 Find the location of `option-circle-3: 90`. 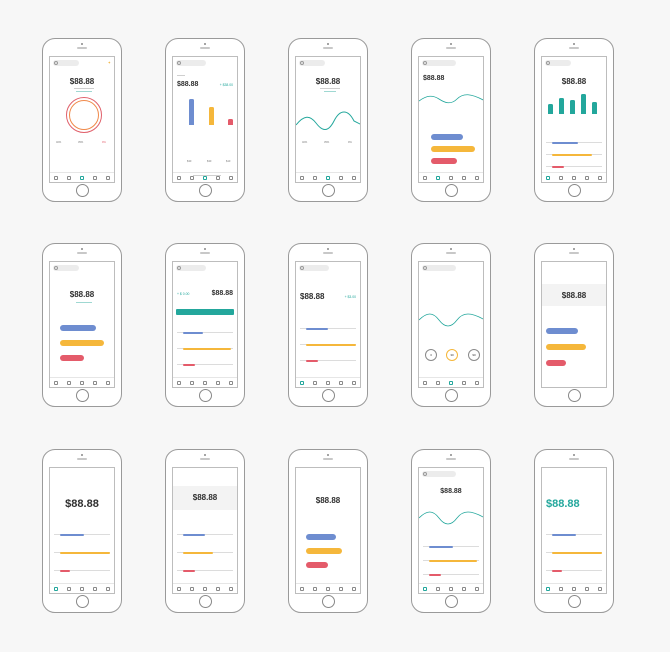

option-circle-3: 90 is located at coordinates (474, 355).